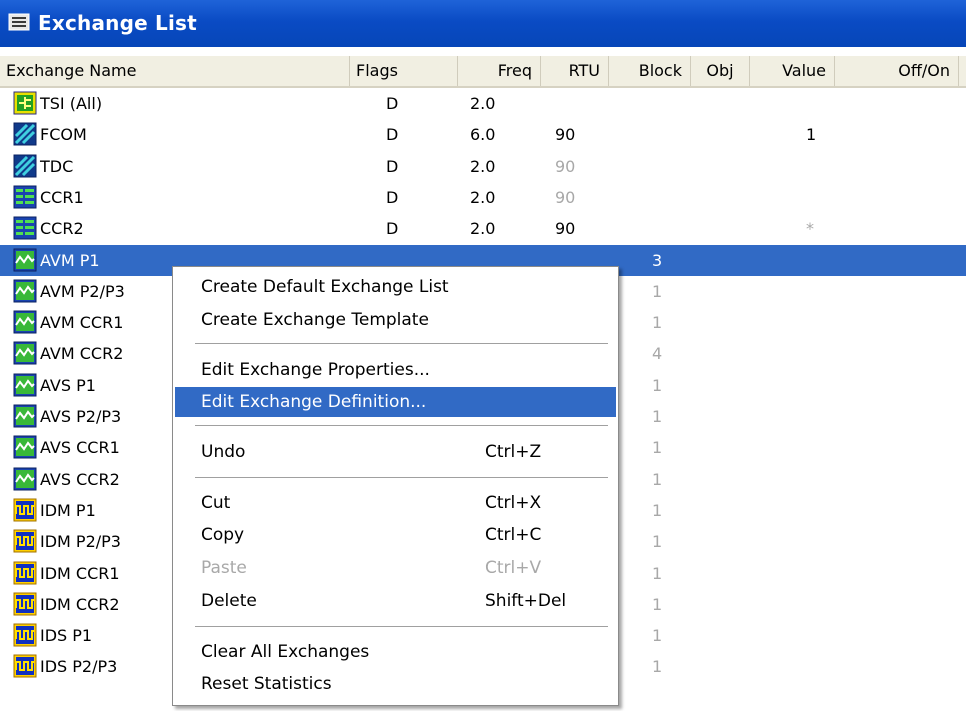 The height and width of the screenshot is (711, 966). I want to click on window-titlebar: Exchange List, so click(483, 23).